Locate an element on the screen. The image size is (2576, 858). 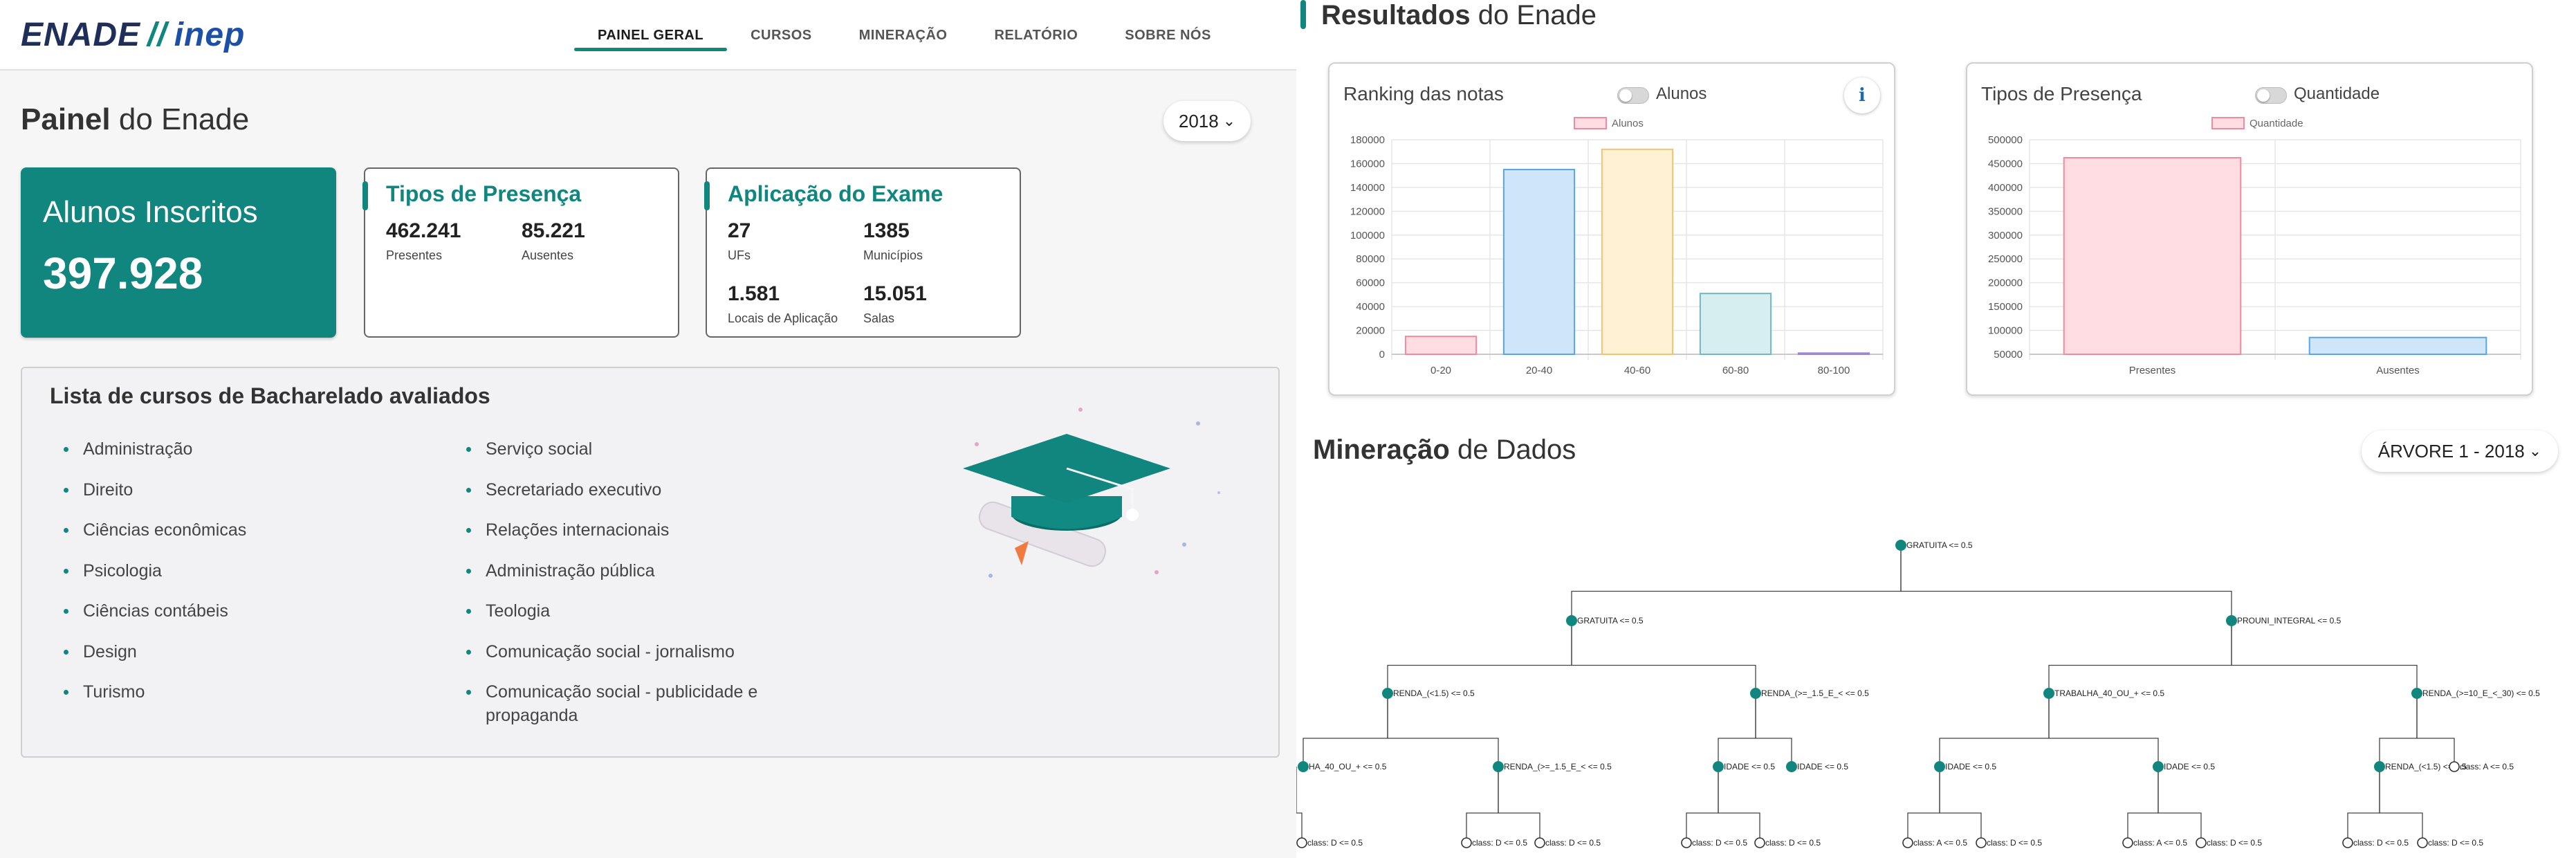
tree-node-label: PROUNI_INTEGRAL <= 0.5 is located at coordinates (2289, 621).